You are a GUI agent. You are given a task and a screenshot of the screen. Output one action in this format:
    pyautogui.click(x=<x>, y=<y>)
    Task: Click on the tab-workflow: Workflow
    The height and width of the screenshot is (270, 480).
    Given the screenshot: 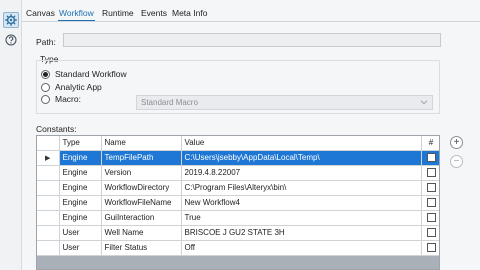 What is the action you would take?
    pyautogui.click(x=76, y=14)
    